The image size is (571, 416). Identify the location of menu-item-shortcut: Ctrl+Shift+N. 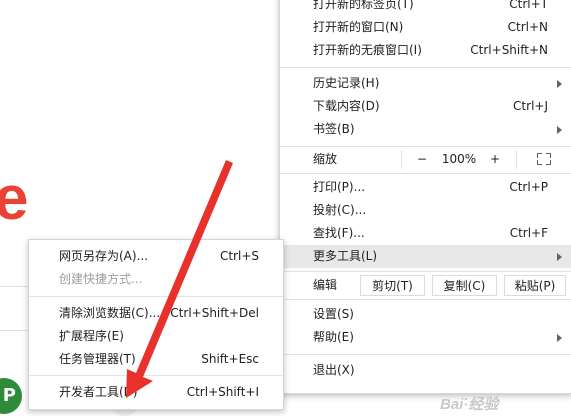
(509, 50).